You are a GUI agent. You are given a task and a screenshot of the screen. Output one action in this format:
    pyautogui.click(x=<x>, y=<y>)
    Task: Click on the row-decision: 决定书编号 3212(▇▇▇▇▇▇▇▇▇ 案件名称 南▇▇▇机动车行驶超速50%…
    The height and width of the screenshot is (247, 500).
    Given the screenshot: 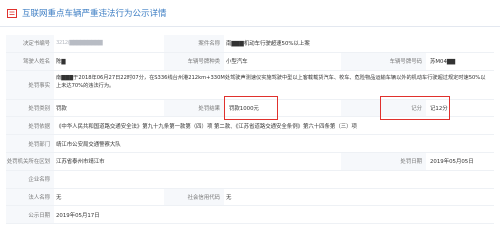 What is the action you would take?
    pyautogui.click(x=250, y=44)
    